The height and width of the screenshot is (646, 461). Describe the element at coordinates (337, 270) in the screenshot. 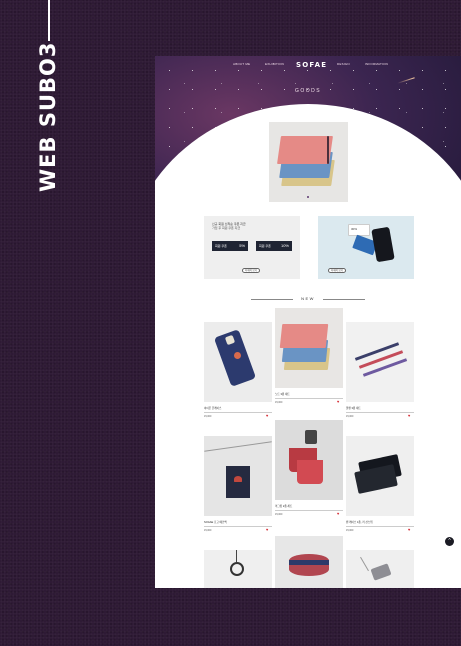

I see `event-more-button: 자세히 보기` at that location.